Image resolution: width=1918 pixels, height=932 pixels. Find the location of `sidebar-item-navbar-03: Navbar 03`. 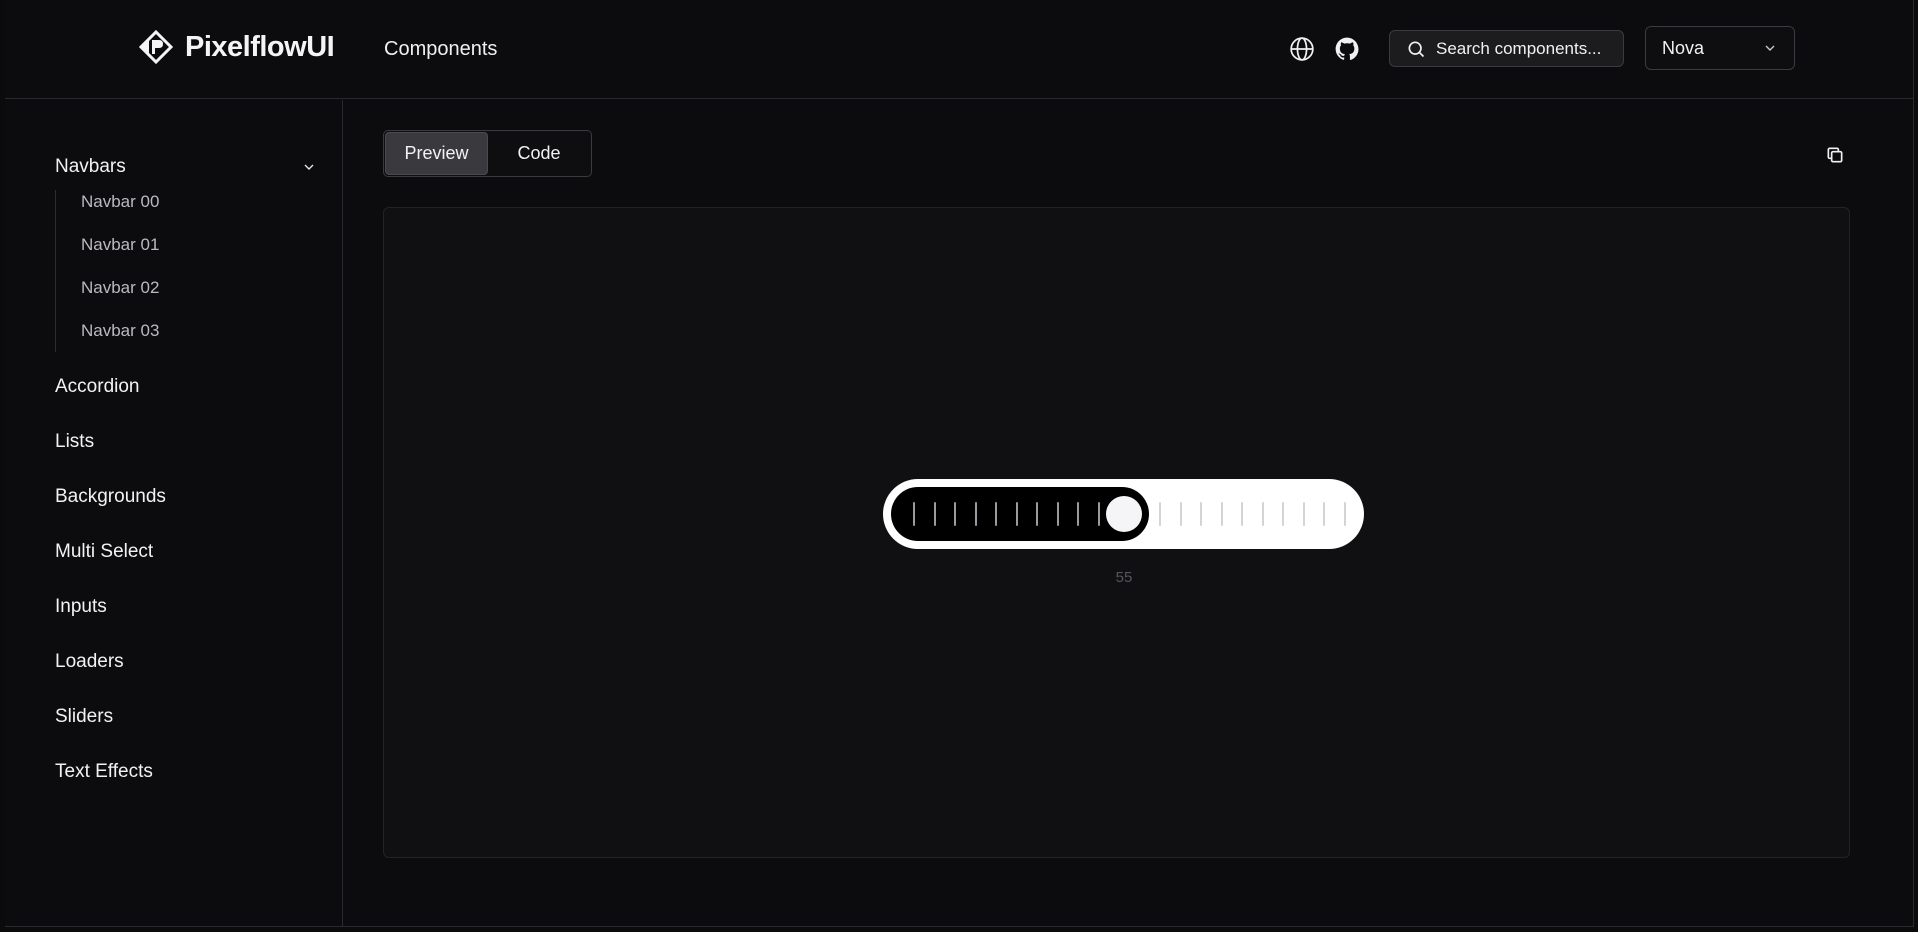

sidebar-item-navbar-03: Navbar 03 is located at coordinates (155, 330).